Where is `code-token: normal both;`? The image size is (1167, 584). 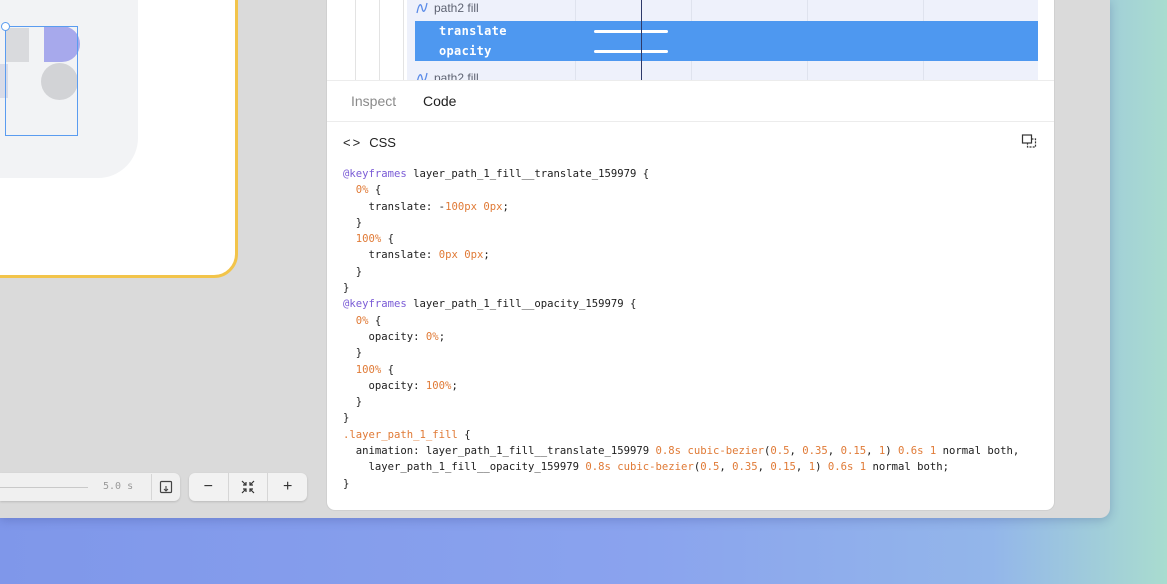
code-token: normal both; is located at coordinates (908, 467).